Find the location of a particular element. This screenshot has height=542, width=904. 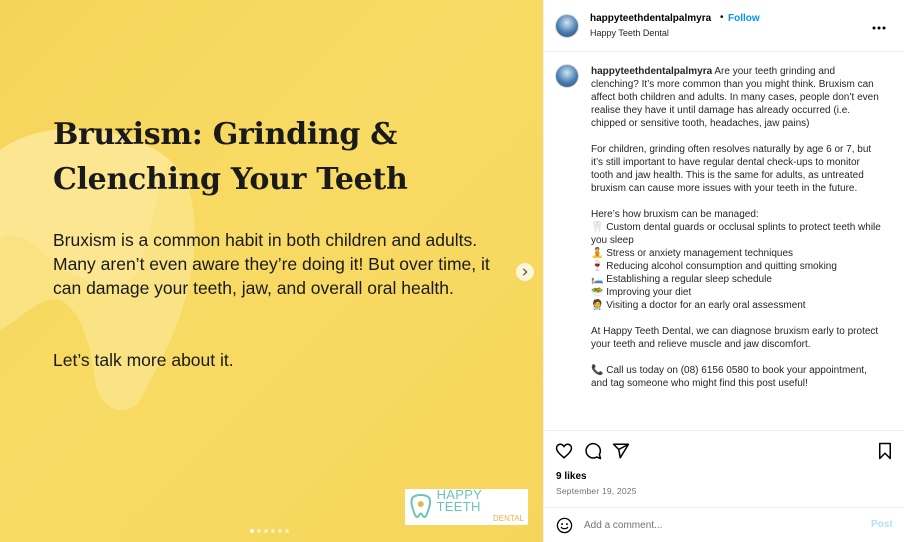

more-options-button is located at coordinates (879, 25).